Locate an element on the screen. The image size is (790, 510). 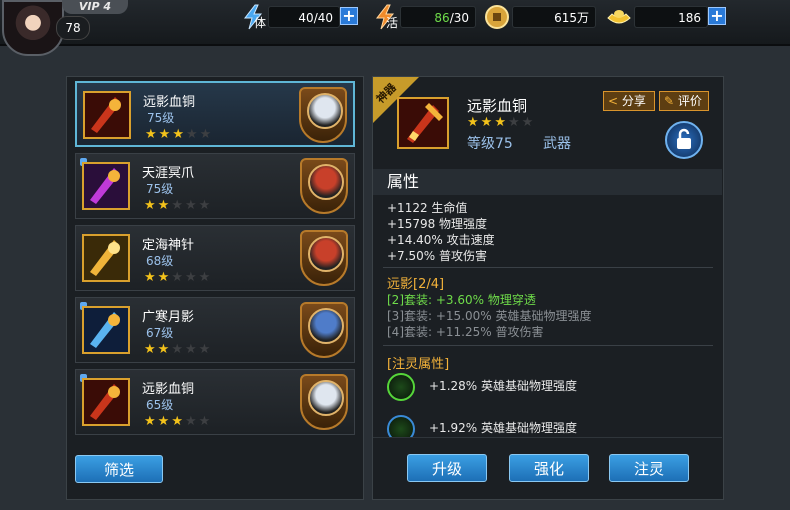
enhance-button: 强化 is located at coordinates (549, 468).